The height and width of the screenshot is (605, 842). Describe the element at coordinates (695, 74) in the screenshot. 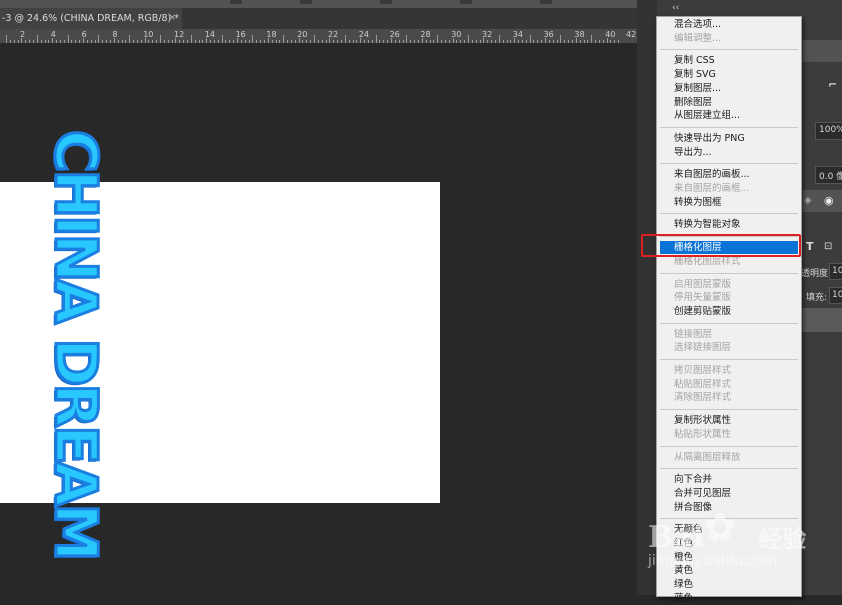

I see `menu-item-1-1: 复制 SVG` at that location.